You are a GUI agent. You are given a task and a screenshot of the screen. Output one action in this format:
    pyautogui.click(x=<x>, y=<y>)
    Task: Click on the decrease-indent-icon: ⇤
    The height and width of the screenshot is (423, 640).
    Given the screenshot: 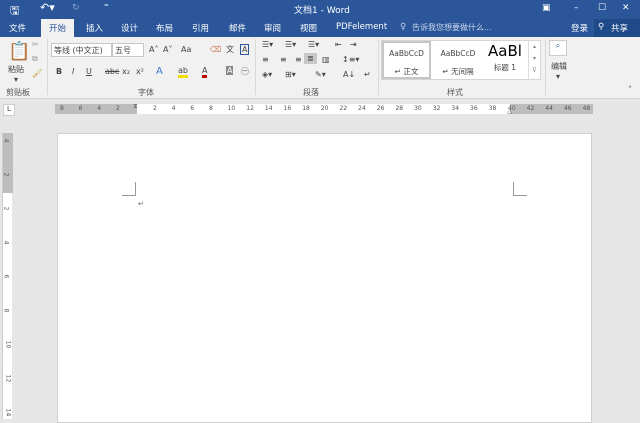 What is the action you would take?
    pyautogui.click(x=338, y=44)
    